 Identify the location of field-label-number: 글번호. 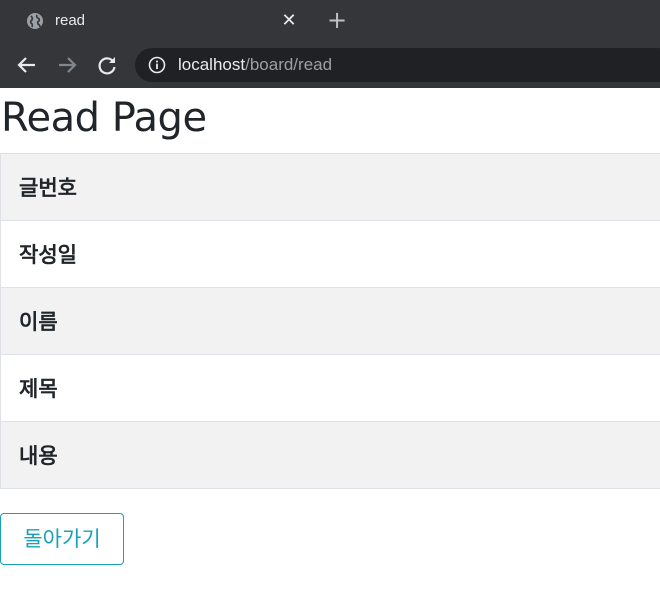
(330, 187).